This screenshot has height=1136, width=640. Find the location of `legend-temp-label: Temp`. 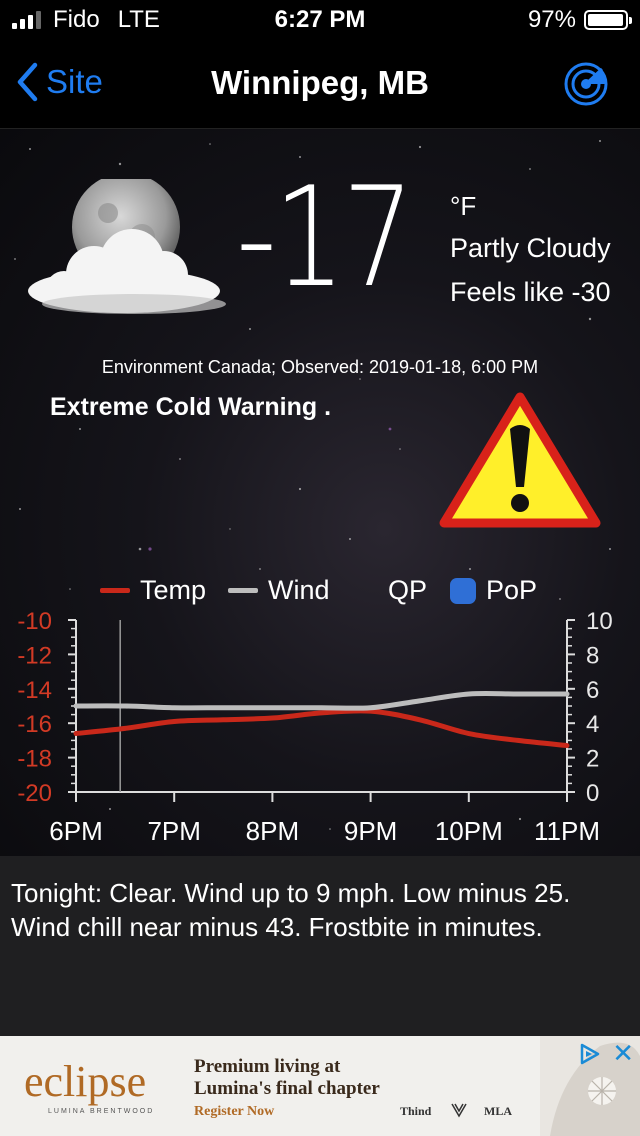

legend-temp-label: Temp is located at coordinates (173, 590).